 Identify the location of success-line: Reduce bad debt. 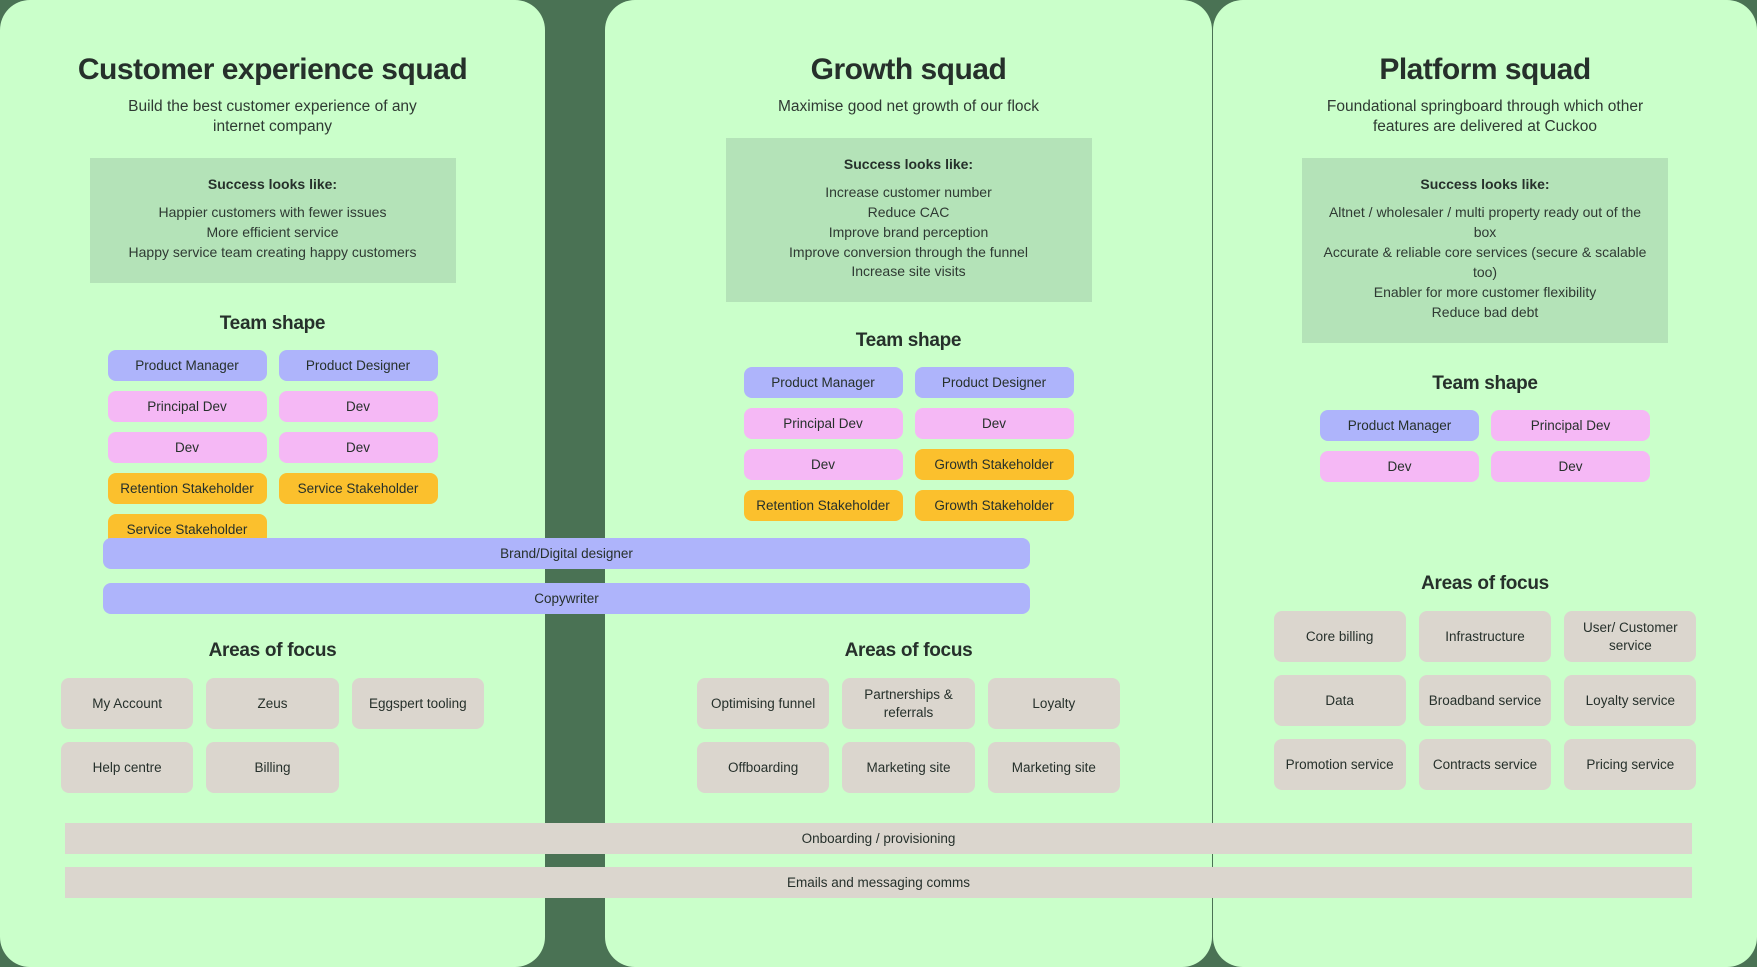
(1485, 311).